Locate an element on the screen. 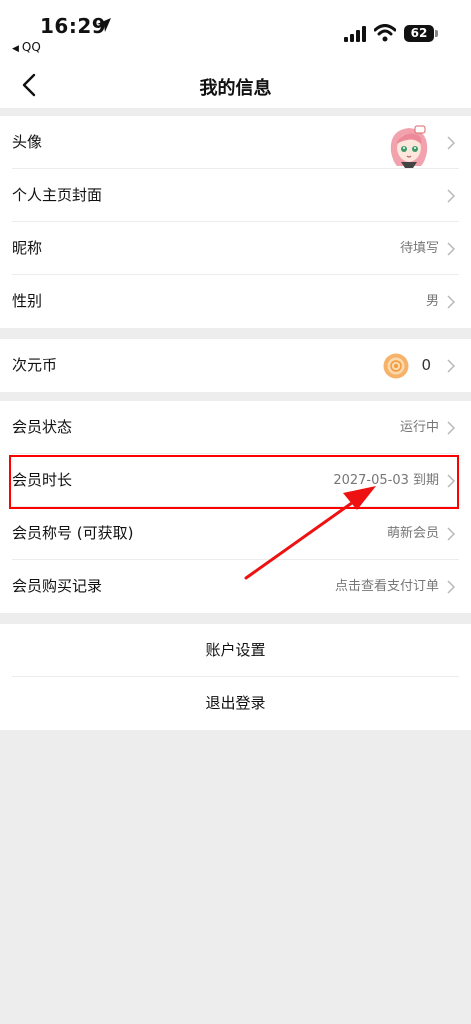 Image resolution: width=471 pixels, height=1024 pixels. page-title: 我的信息 is located at coordinates (235, 88).